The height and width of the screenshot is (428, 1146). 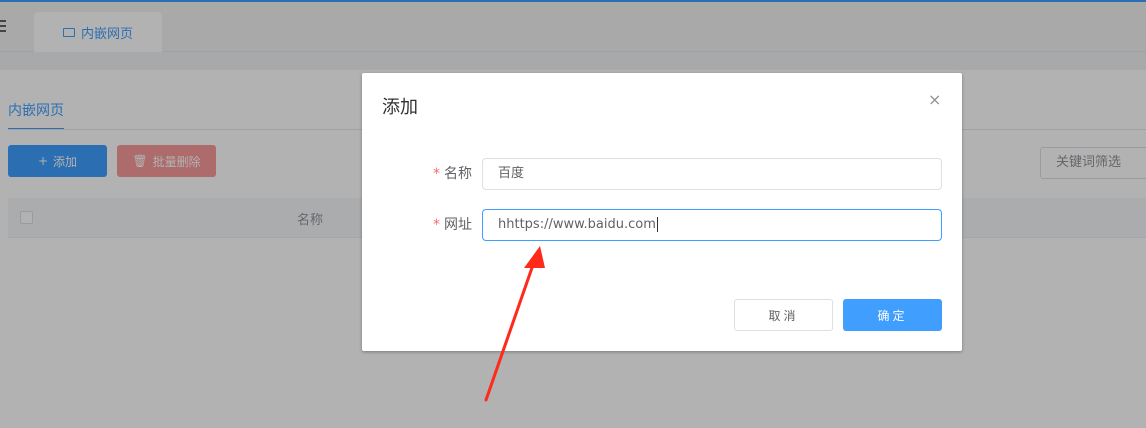 What do you see at coordinates (783, 315) in the screenshot?
I see `cancel-button: 取消` at bounding box center [783, 315].